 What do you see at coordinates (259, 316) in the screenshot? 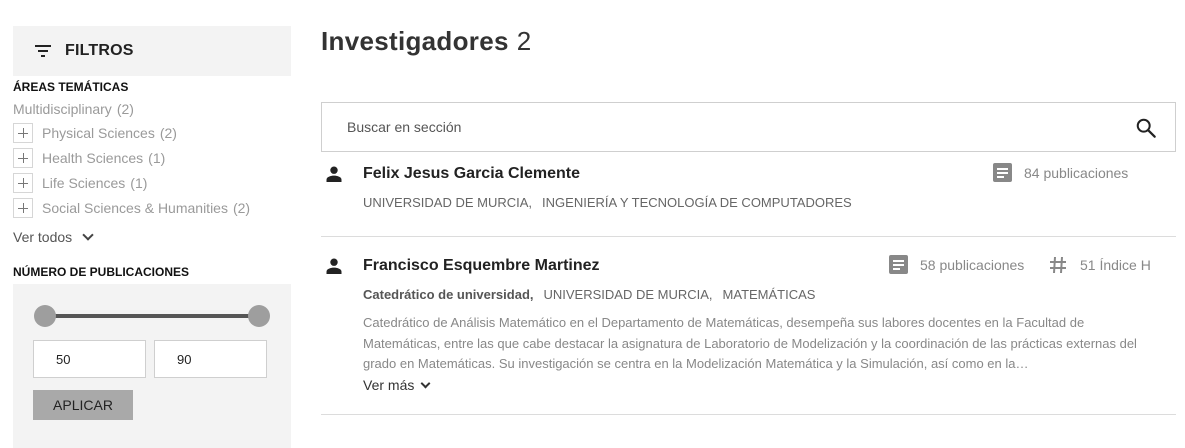
I see `range-slider-max-handle` at bounding box center [259, 316].